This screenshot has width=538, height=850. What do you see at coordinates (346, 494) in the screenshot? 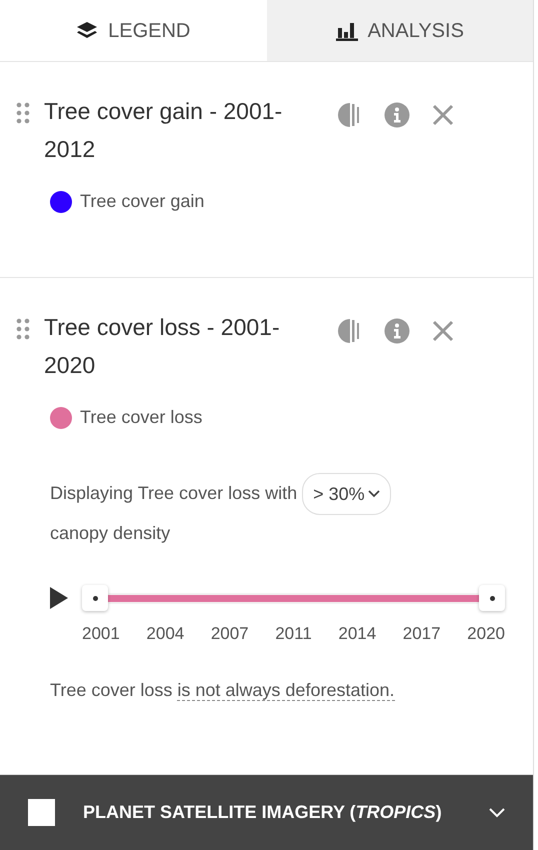
I see `density-dropdown: > 30%` at bounding box center [346, 494].